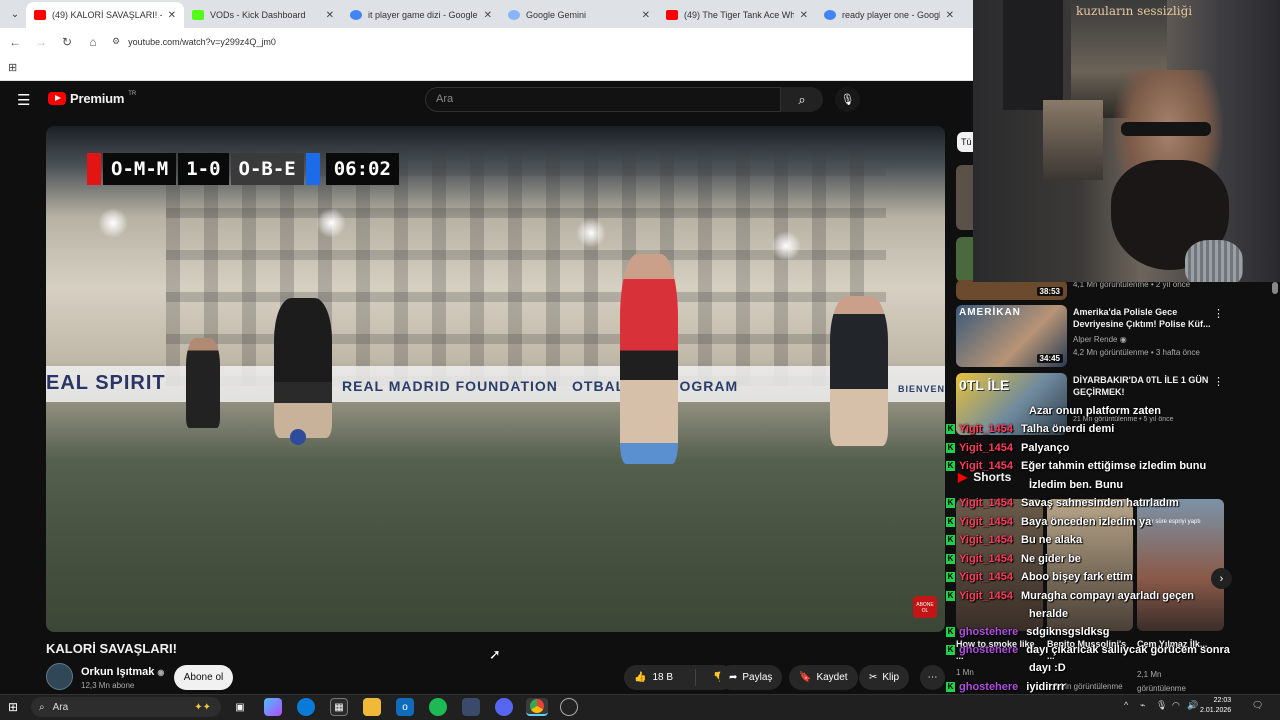  I want to click on browser-tab: it player game dizi - Google'da ✕, so click(421, 15).